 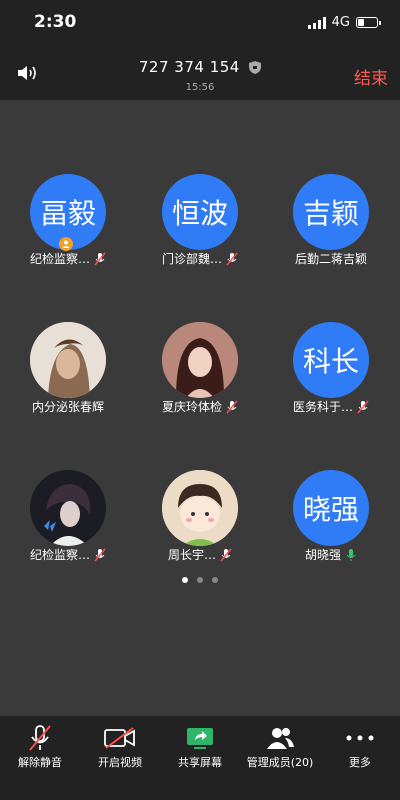 I want to click on participant-tile: 吉颖 后勤二蒋吉颖, so click(x=331, y=183).